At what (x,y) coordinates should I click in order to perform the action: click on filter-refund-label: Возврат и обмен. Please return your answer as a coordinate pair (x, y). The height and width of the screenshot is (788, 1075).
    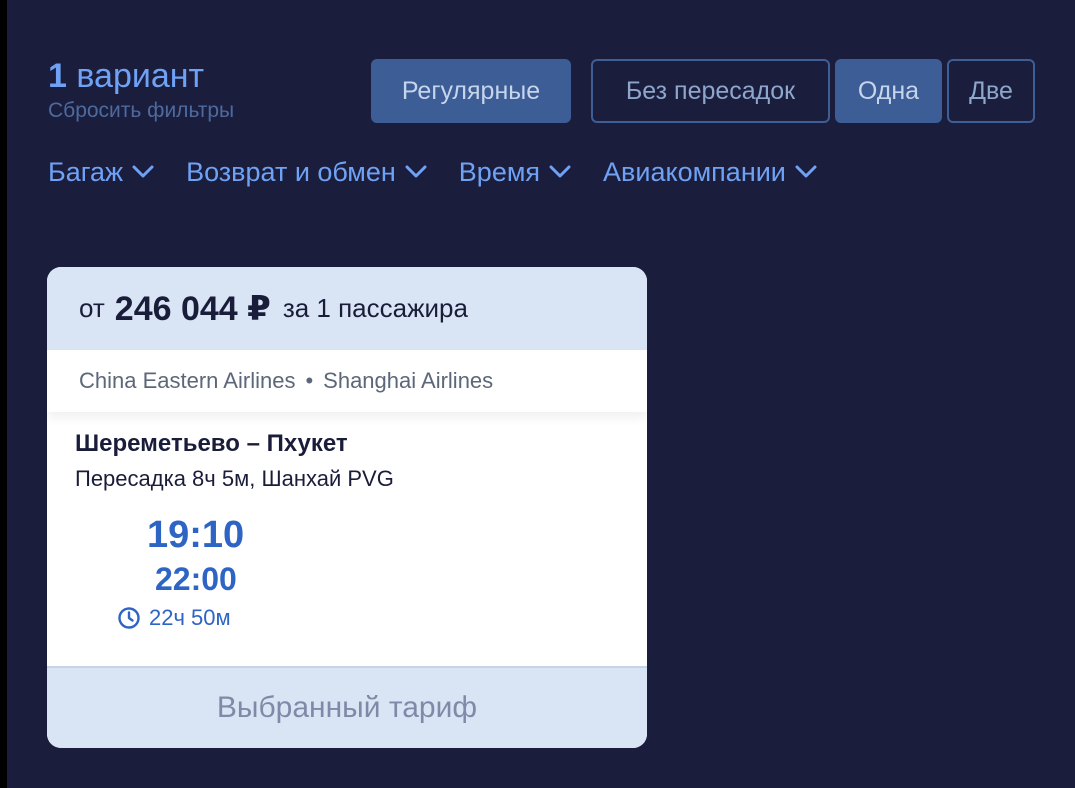
    Looking at the image, I should click on (291, 172).